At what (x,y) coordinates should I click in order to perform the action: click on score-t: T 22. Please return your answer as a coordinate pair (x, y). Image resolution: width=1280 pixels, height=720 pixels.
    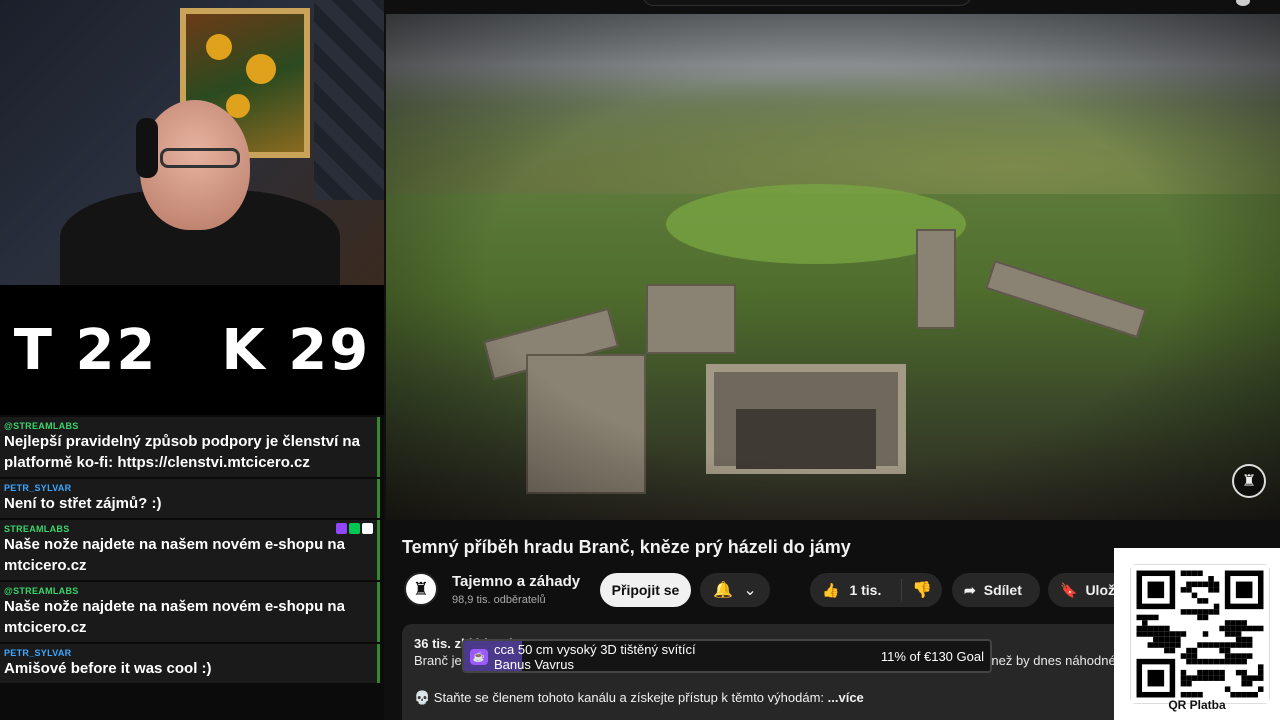
    Looking at the image, I should click on (85, 350).